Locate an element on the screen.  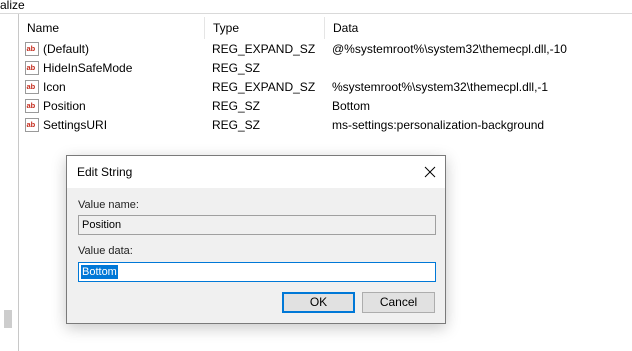
value-data-input: Bottom is located at coordinates (257, 272).